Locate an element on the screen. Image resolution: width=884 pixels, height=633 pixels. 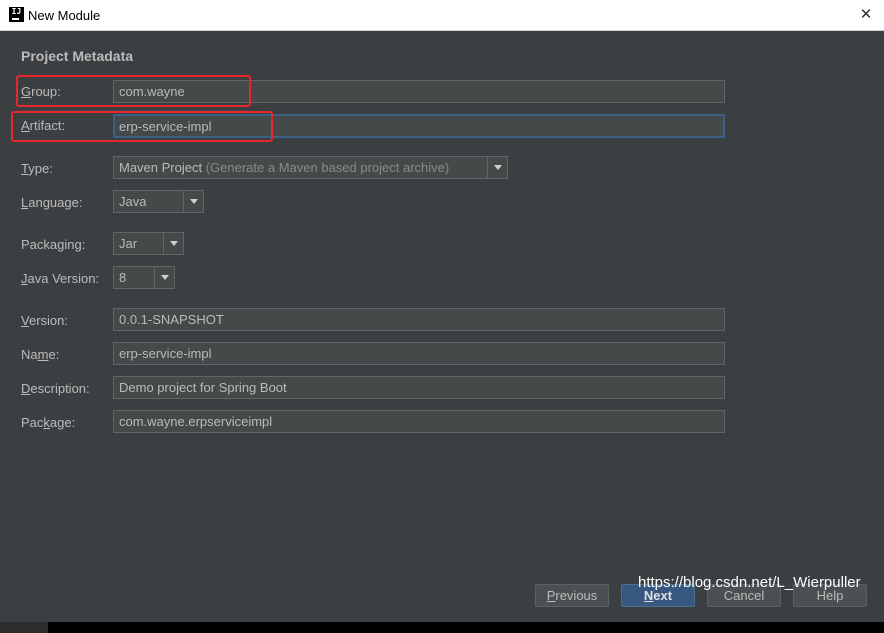
version-label: Version: is located at coordinates (44, 320).